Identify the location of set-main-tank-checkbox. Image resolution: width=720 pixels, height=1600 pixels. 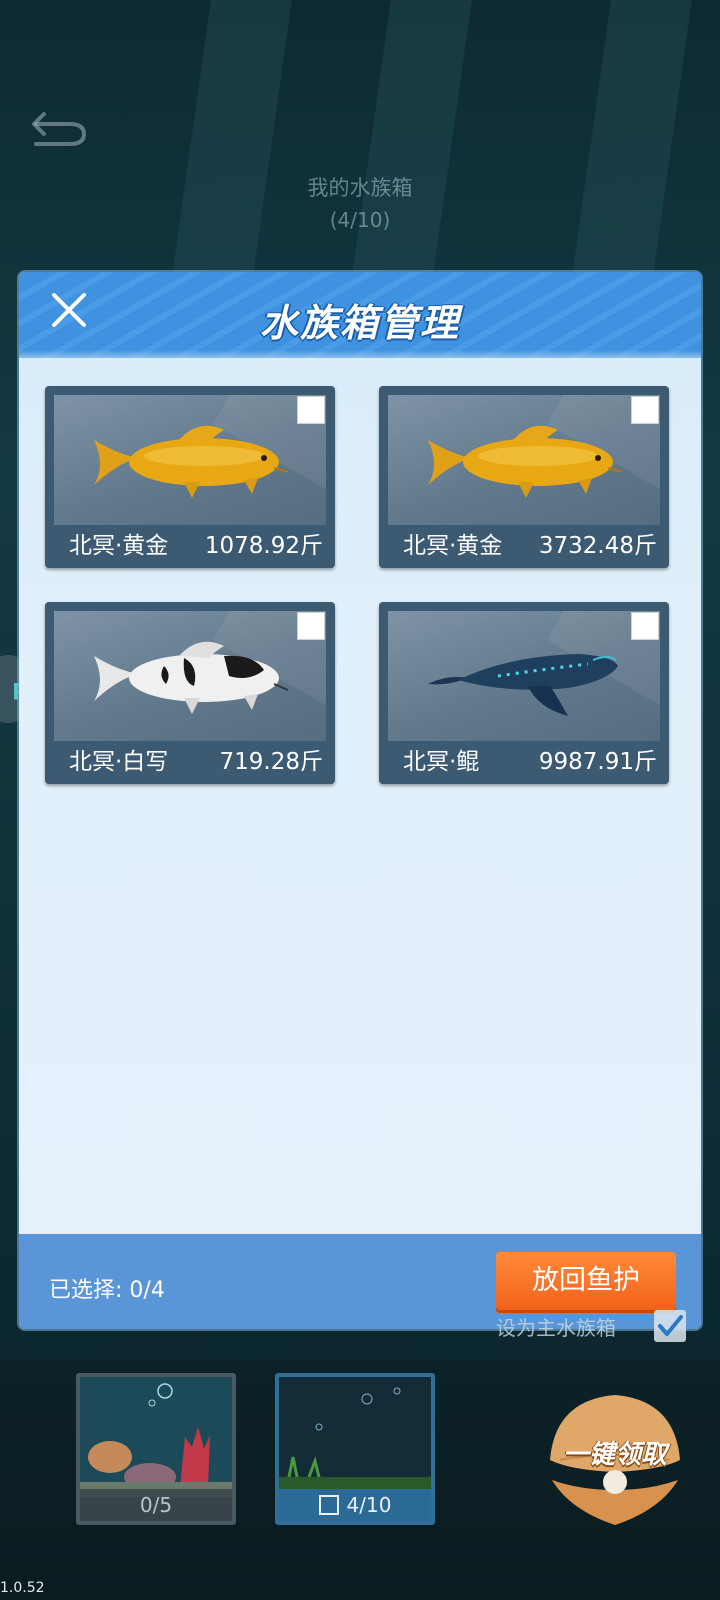
(670, 1326).